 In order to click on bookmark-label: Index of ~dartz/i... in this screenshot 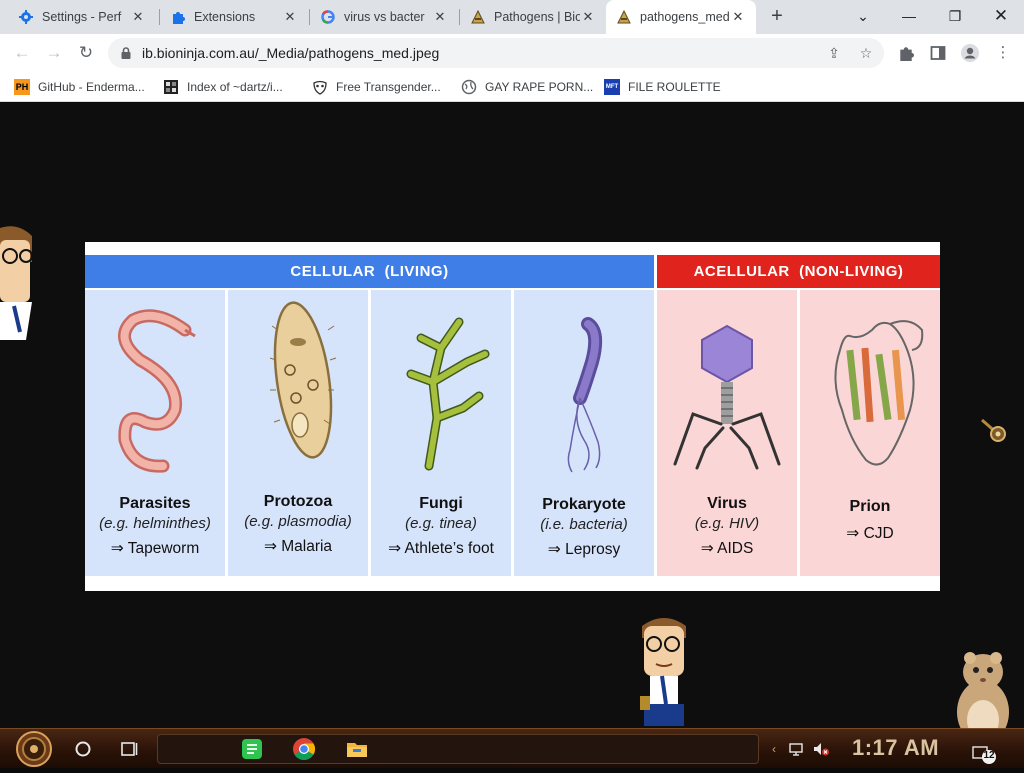, I will do `click(235, 87)`.